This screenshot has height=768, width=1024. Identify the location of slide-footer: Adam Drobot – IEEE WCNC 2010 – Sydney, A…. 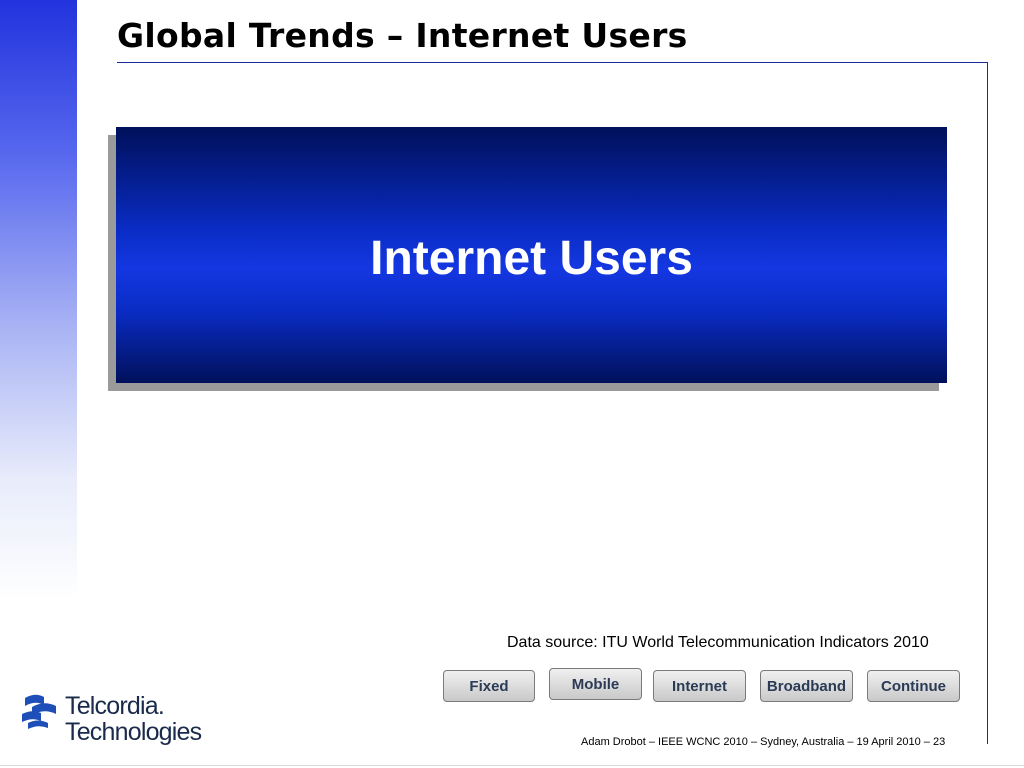
(763, 742).